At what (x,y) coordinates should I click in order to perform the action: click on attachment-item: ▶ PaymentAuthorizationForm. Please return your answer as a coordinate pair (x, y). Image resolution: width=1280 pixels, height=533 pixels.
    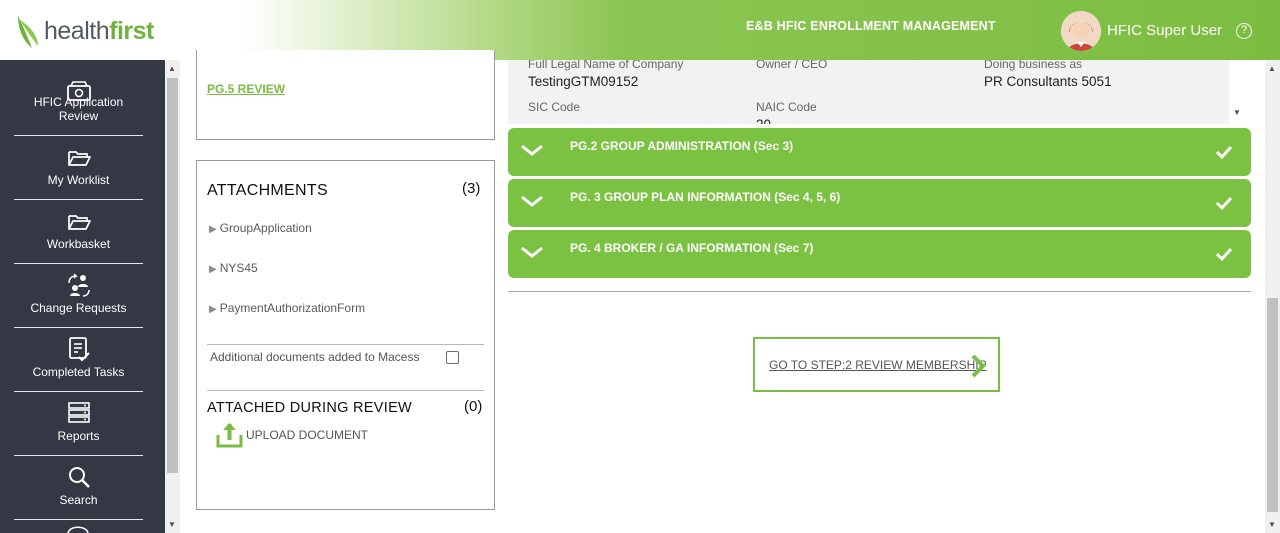
    Looking at the image, I should click on (287, 308).